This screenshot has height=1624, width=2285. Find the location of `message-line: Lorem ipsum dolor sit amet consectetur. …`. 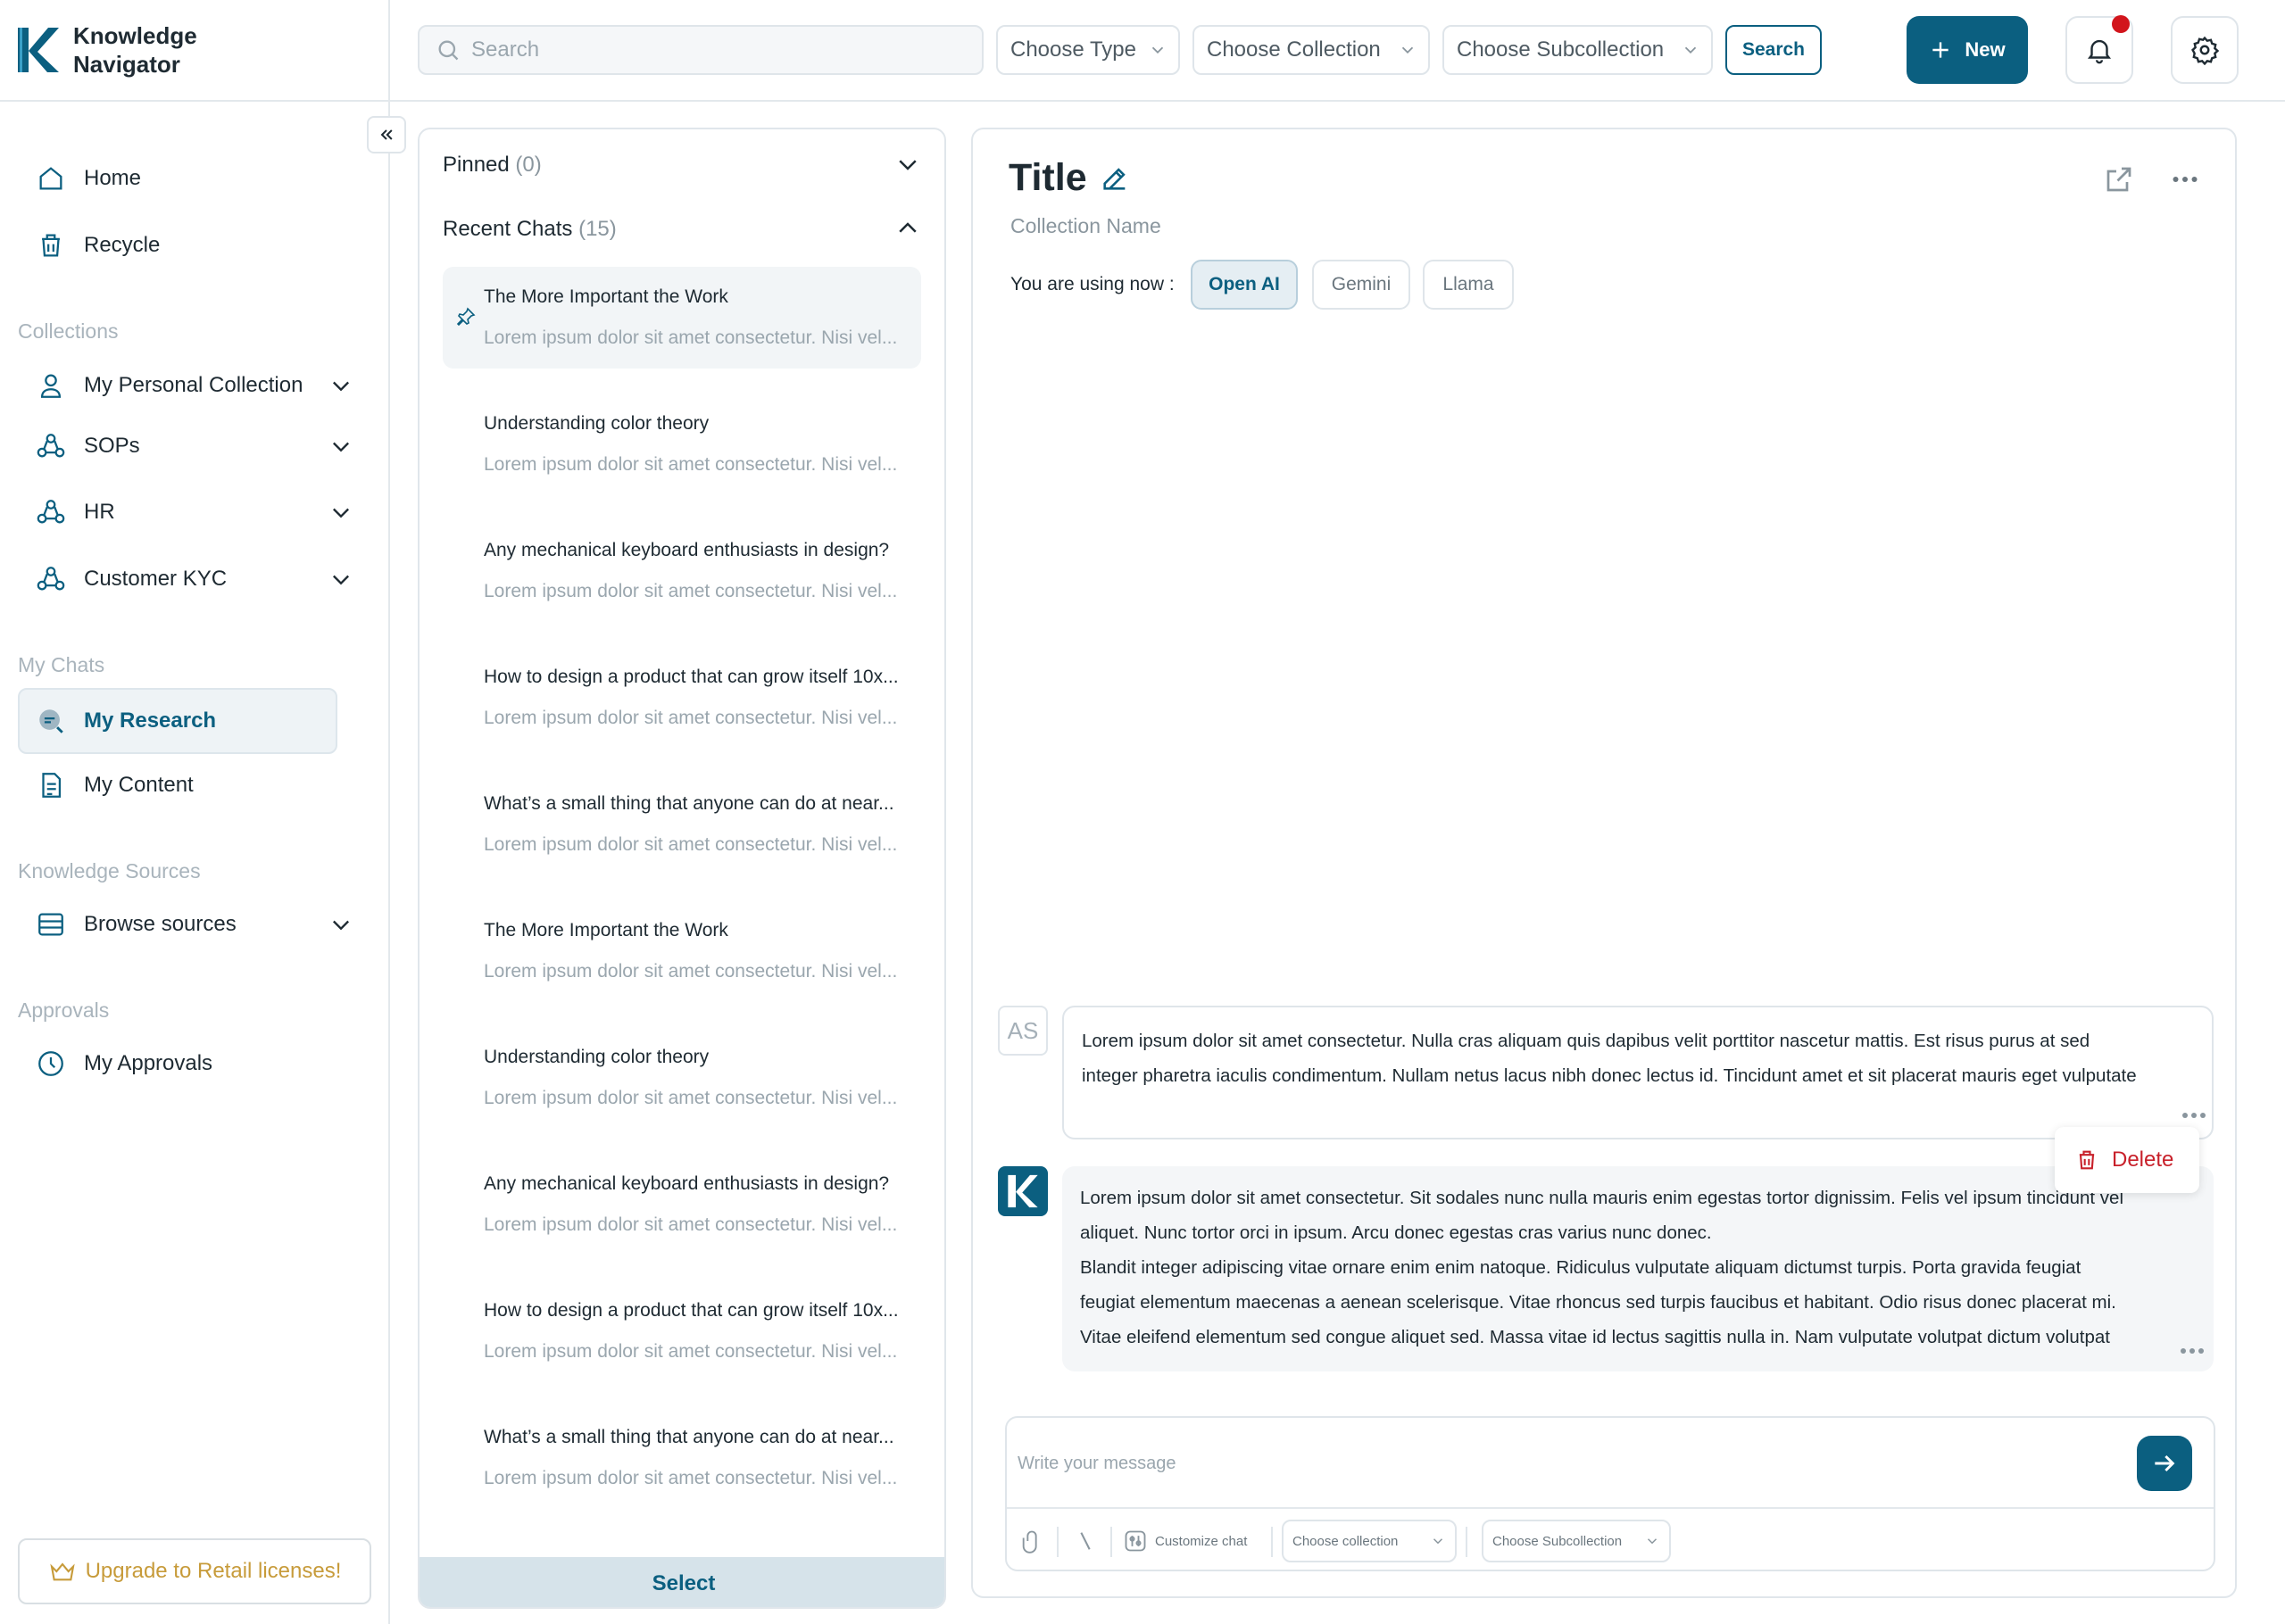

message-line: Lorem ipsum dolor sit amet consectetur. … is located at coordinates (1602, 1198).